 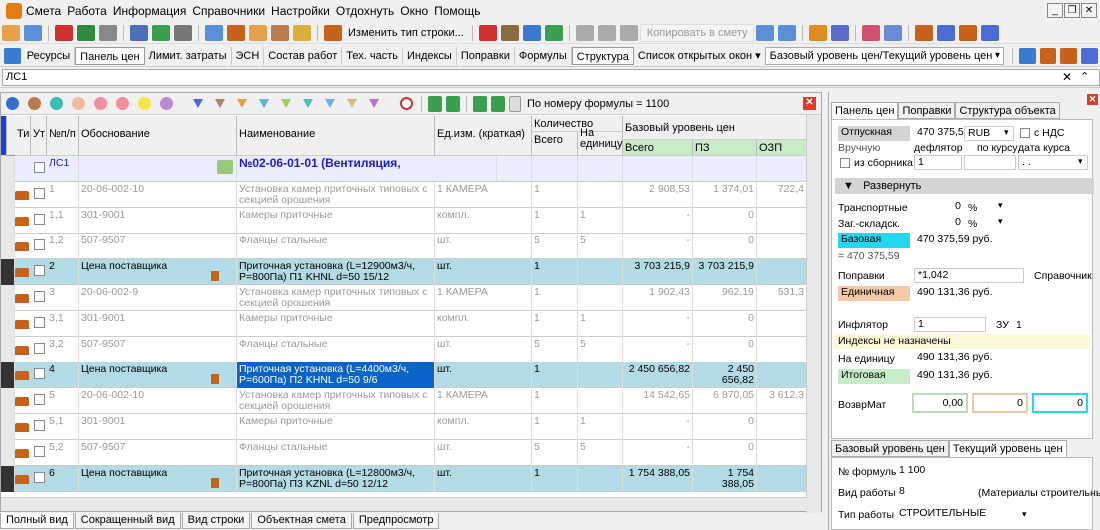 I want to click on tree-icon, so click(x=818, y=32).